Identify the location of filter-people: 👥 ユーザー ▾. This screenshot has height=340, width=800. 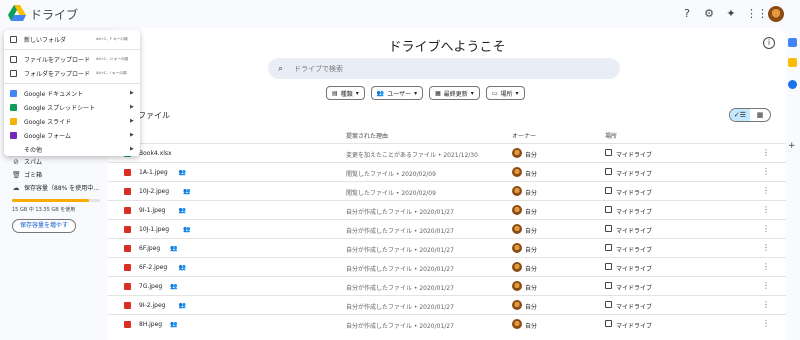
(397, 93).